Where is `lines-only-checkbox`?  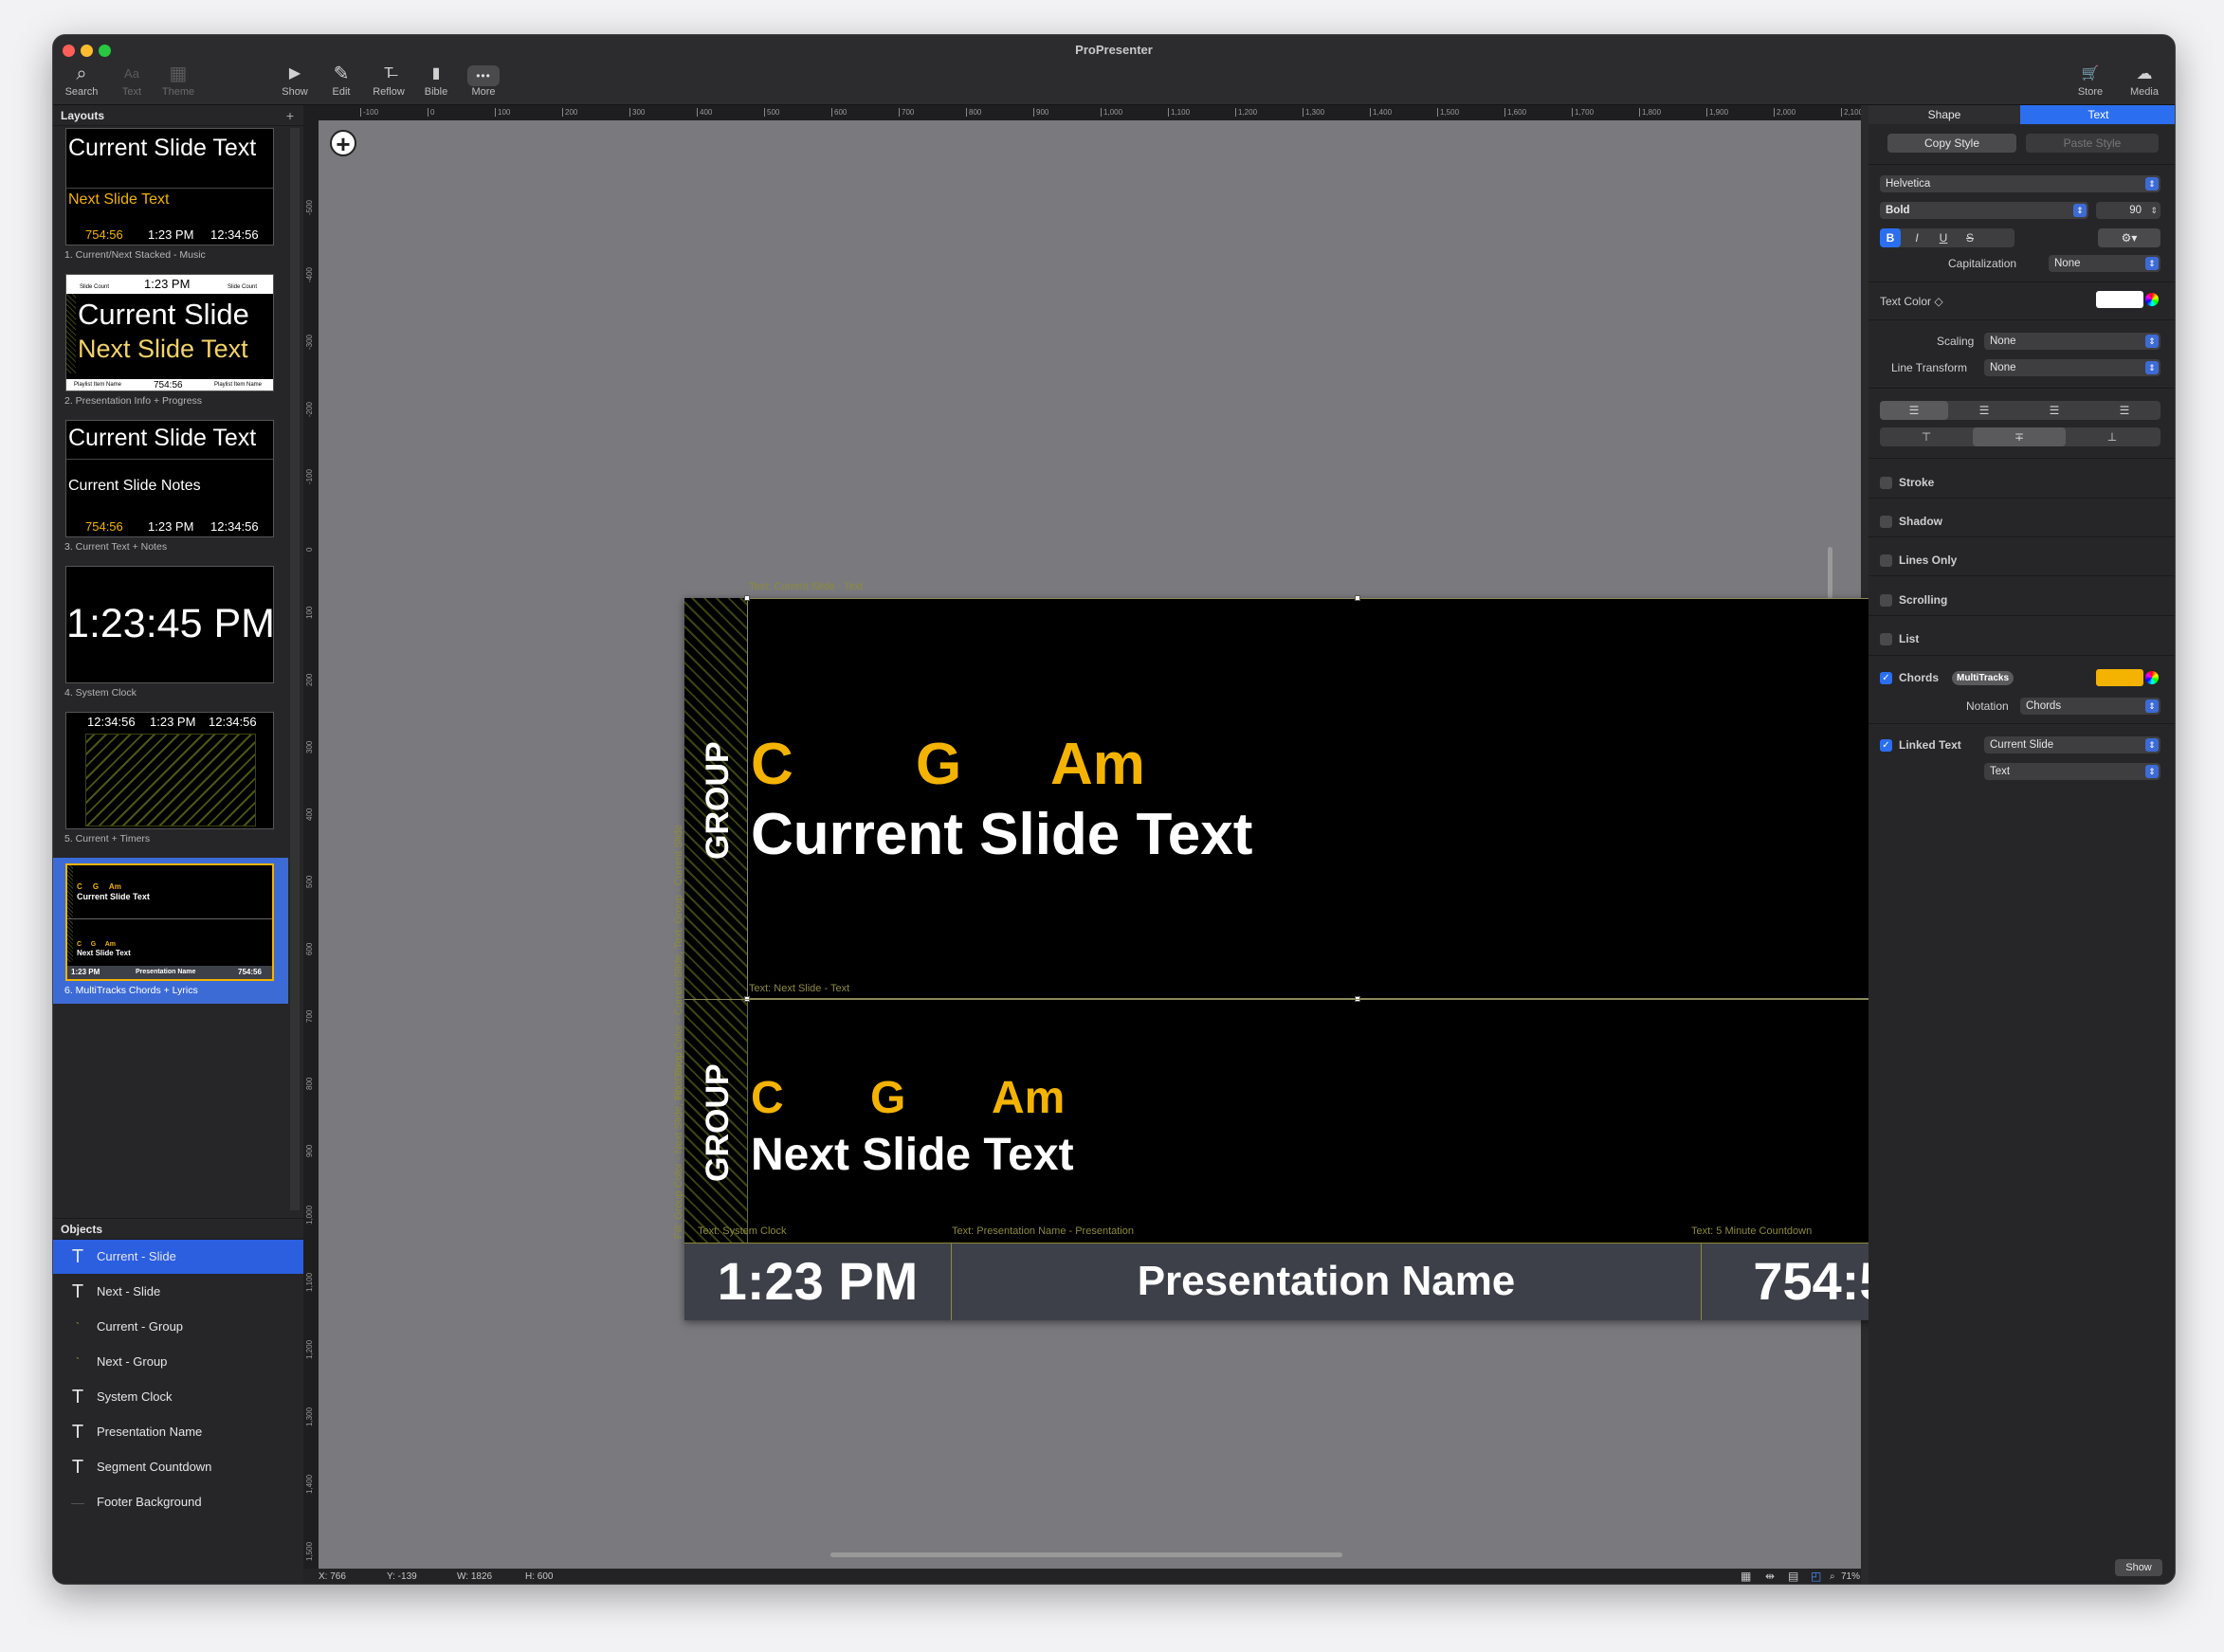
lines-only-checkbox is located at coordinates (1886, 560).